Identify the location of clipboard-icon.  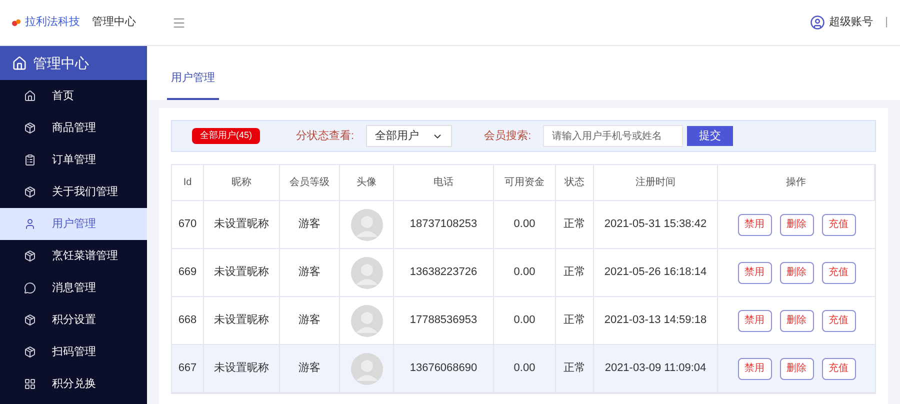
(30, 160).